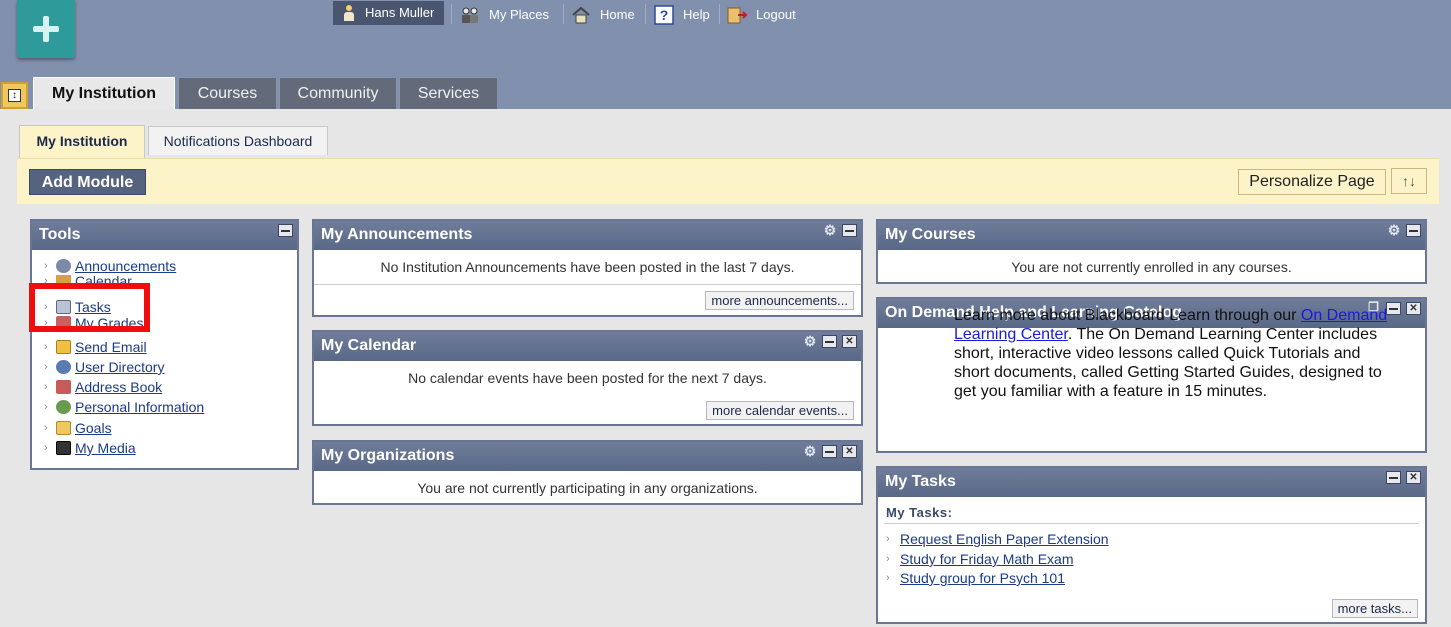 This screenshot has width=1451, height=627. I want to click on tab-my-institution: My Institution, so click(104, 93).